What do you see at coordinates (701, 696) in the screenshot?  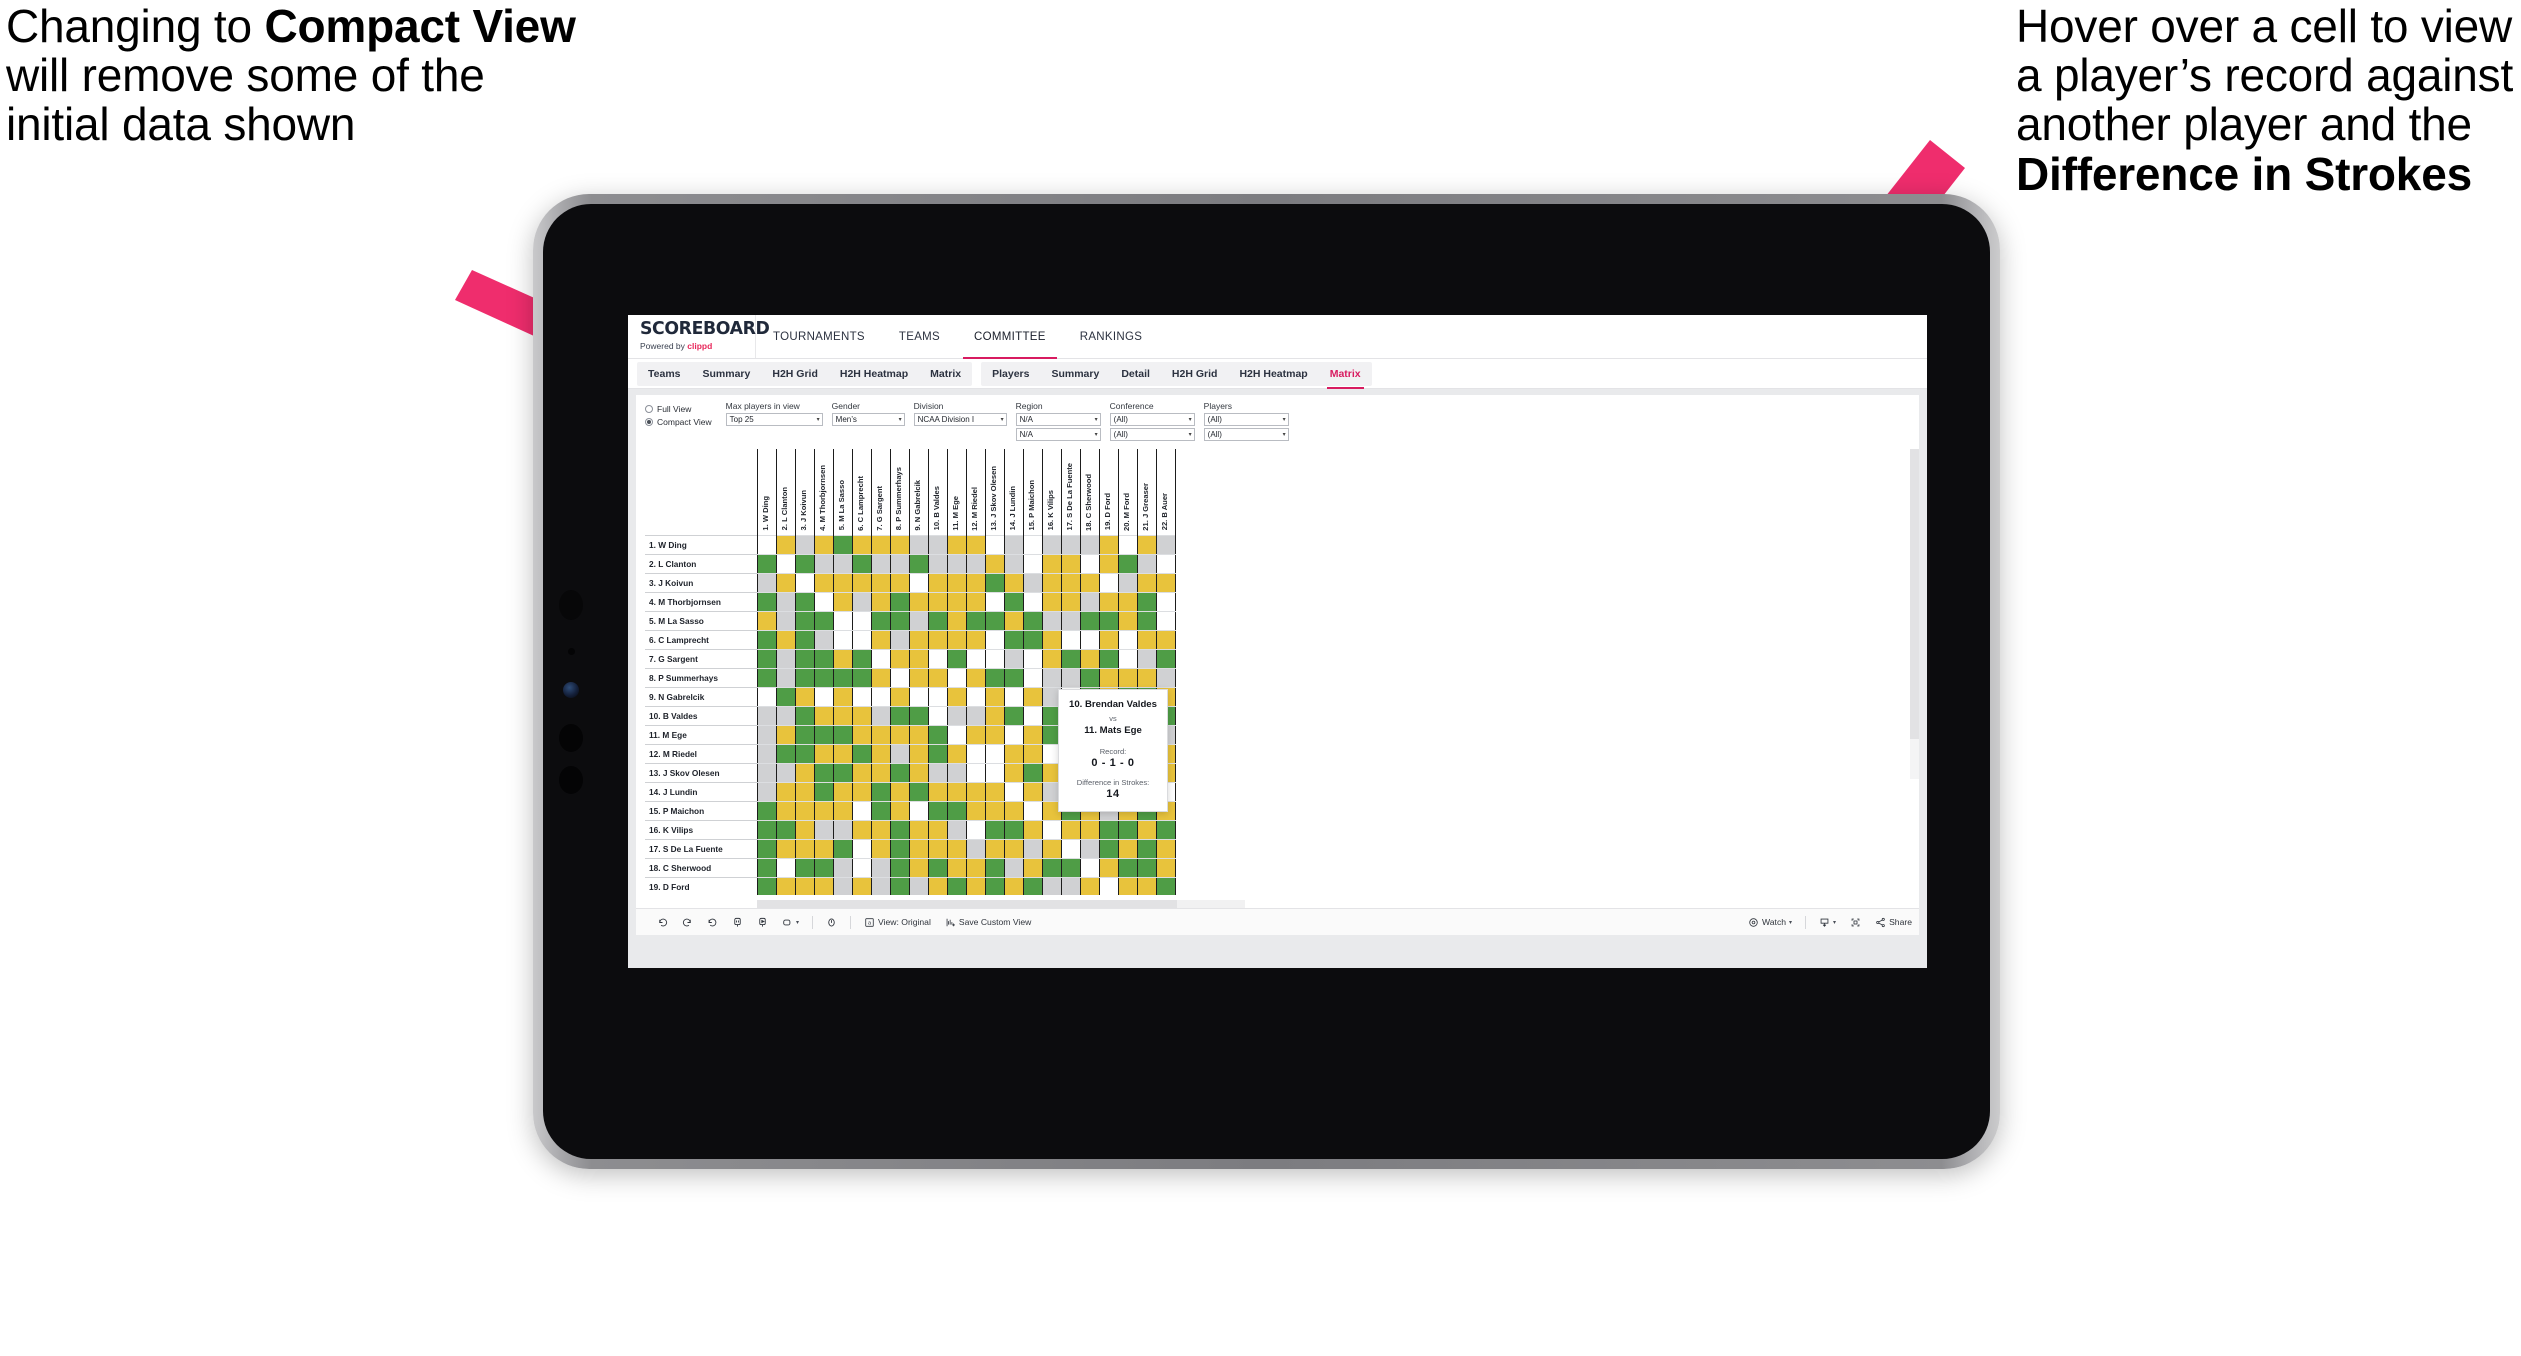 I see `matrix-row-header: 9. N Gabrelcik` at bounding box center [701, 696].